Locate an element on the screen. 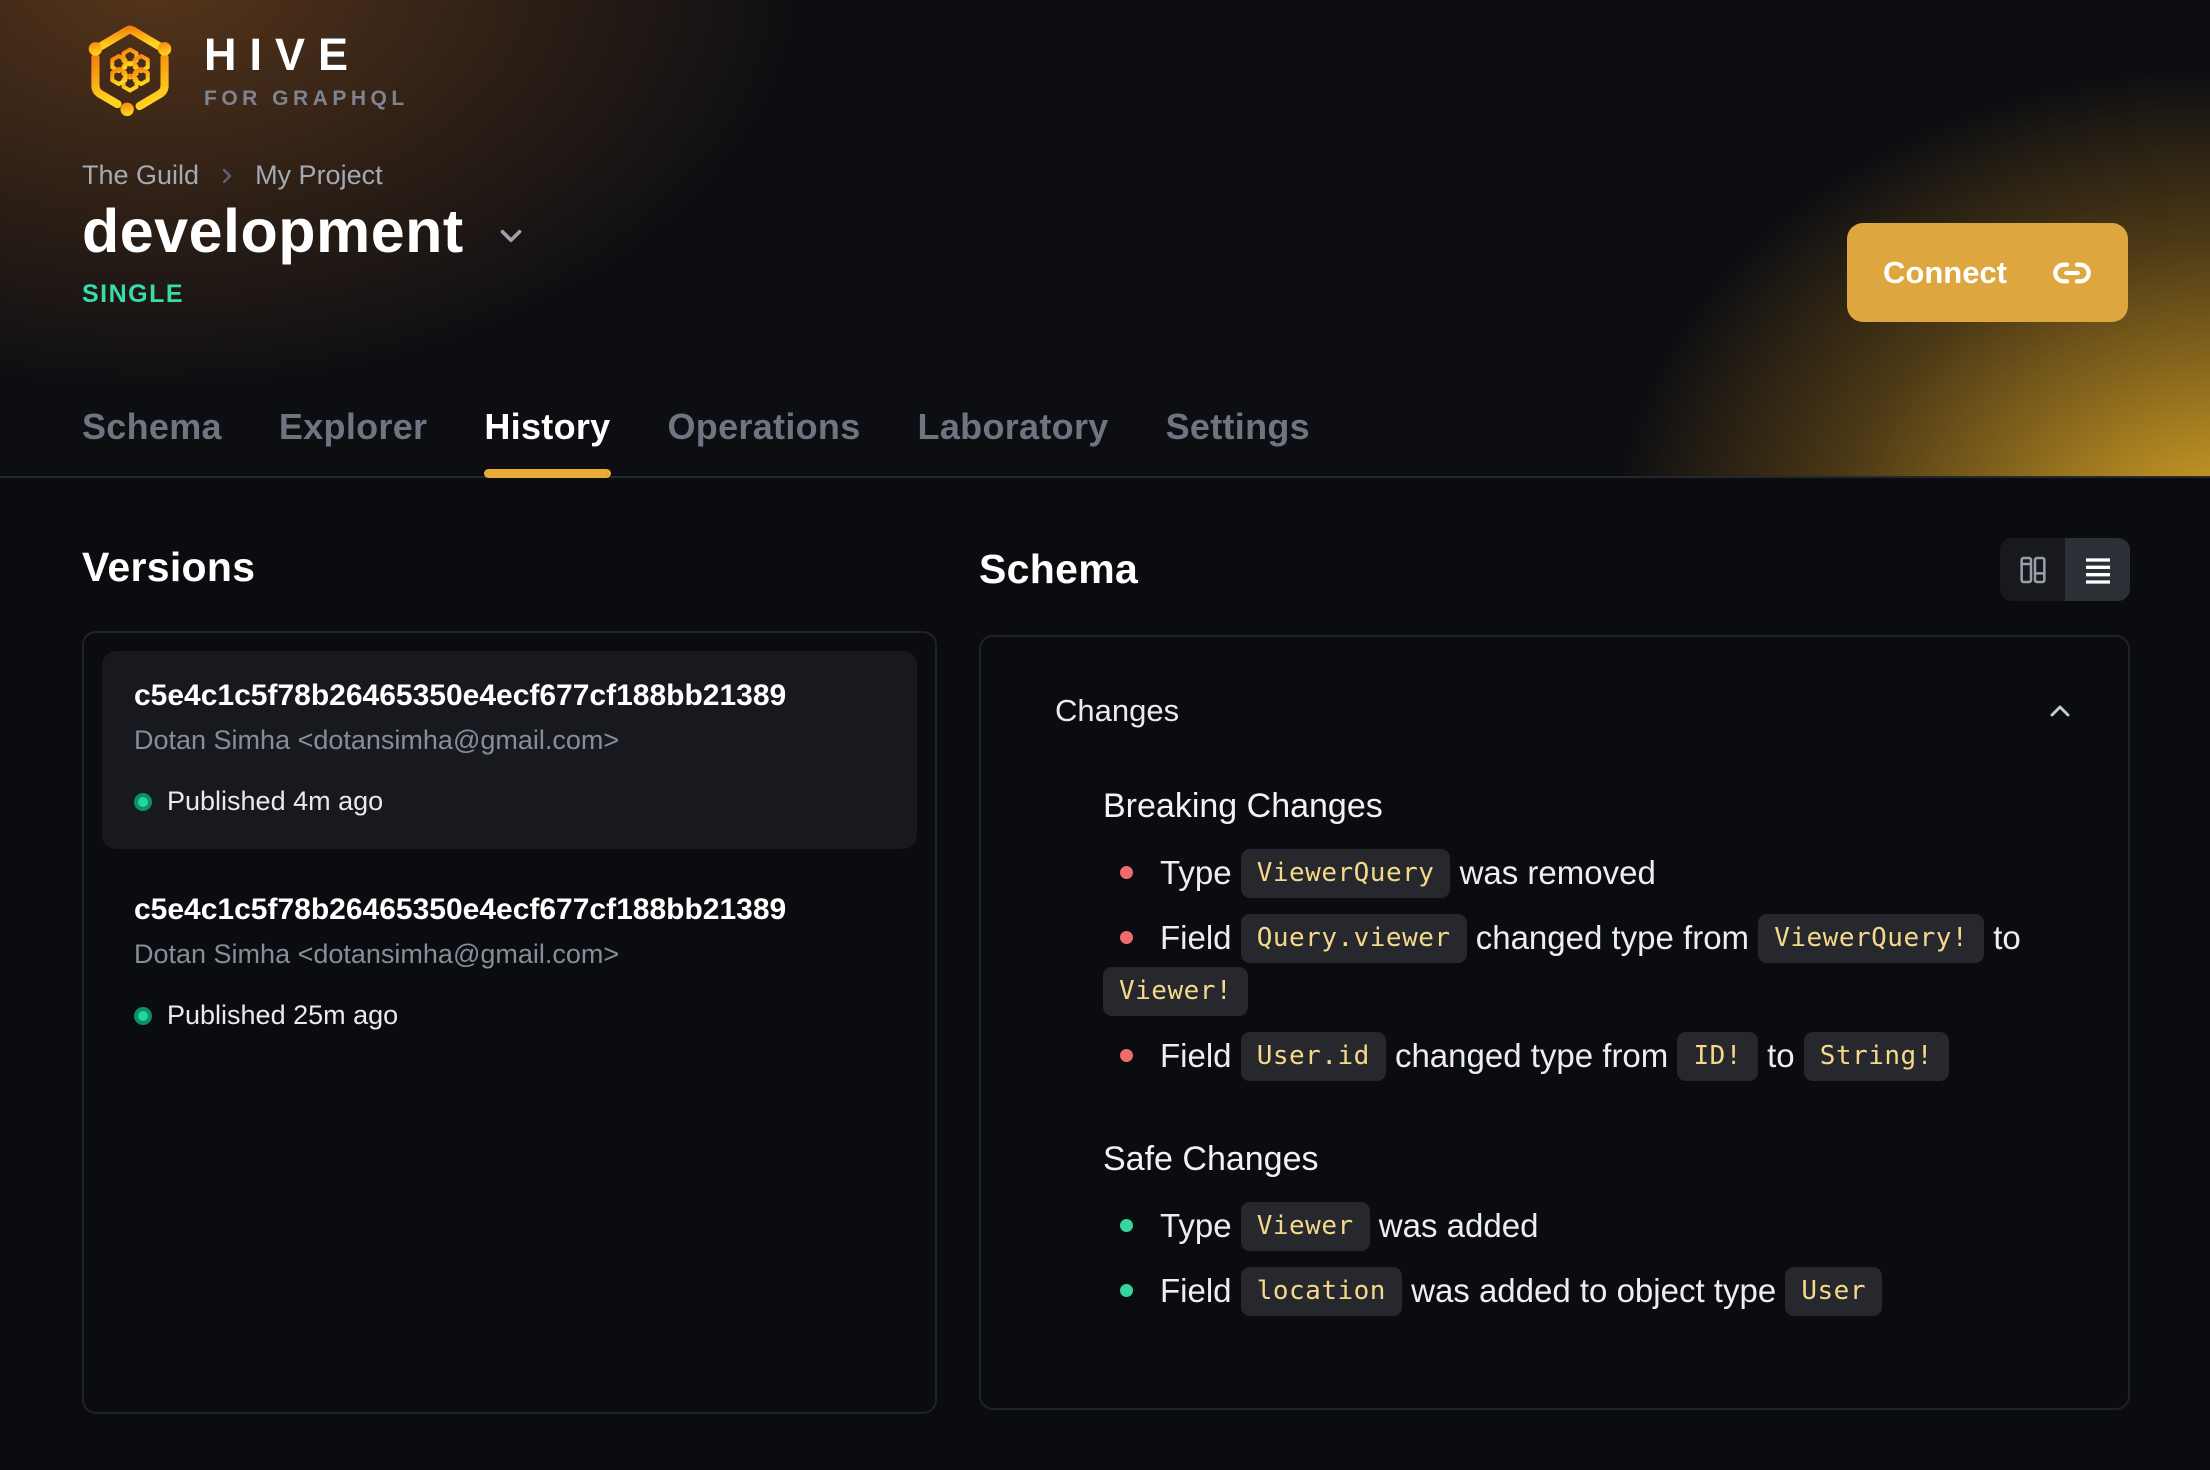 This screenshot has width=2210, height=1470. code-chip: ViewerQuery! is located at coordinates (1871, 938).